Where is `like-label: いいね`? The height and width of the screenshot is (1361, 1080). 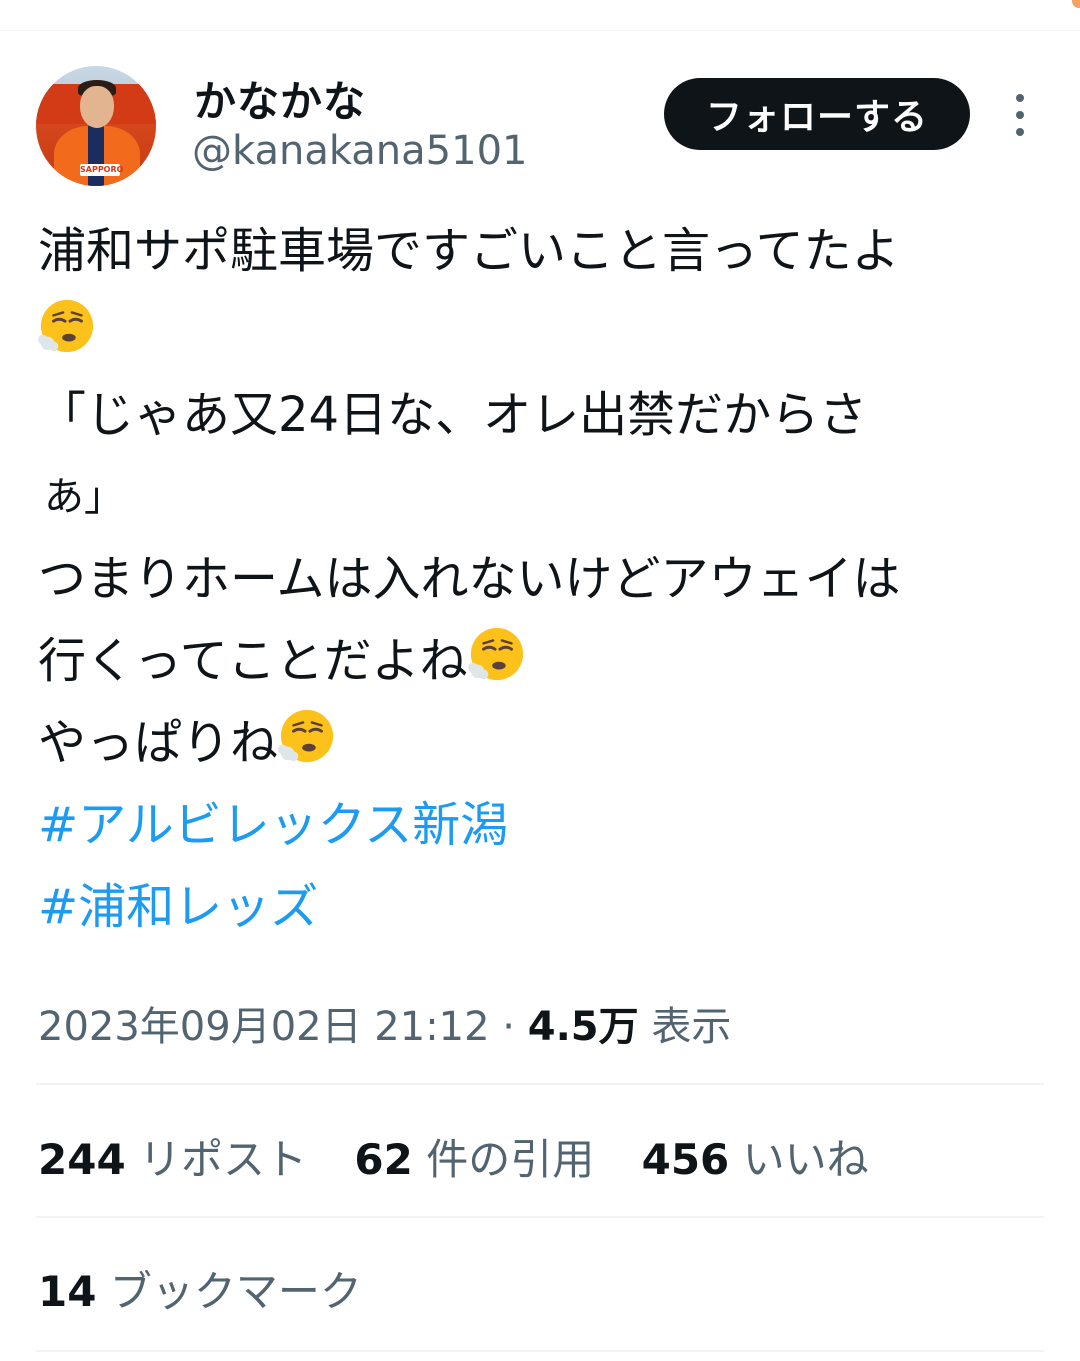
like-label: いいね is located at coordinates (806, 1159).